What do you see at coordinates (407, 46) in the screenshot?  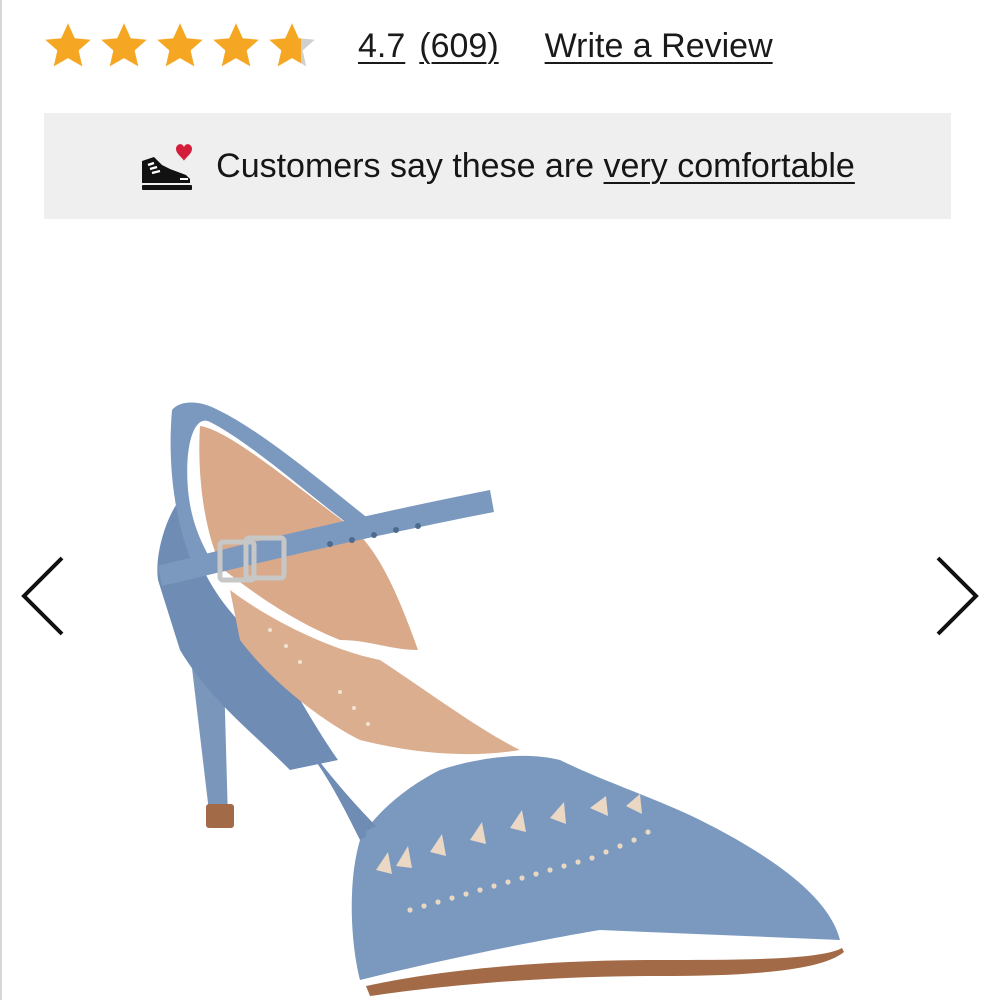 I see `rating-row: 4.7 (609) Write a Review` at bounding box center [407, 46].